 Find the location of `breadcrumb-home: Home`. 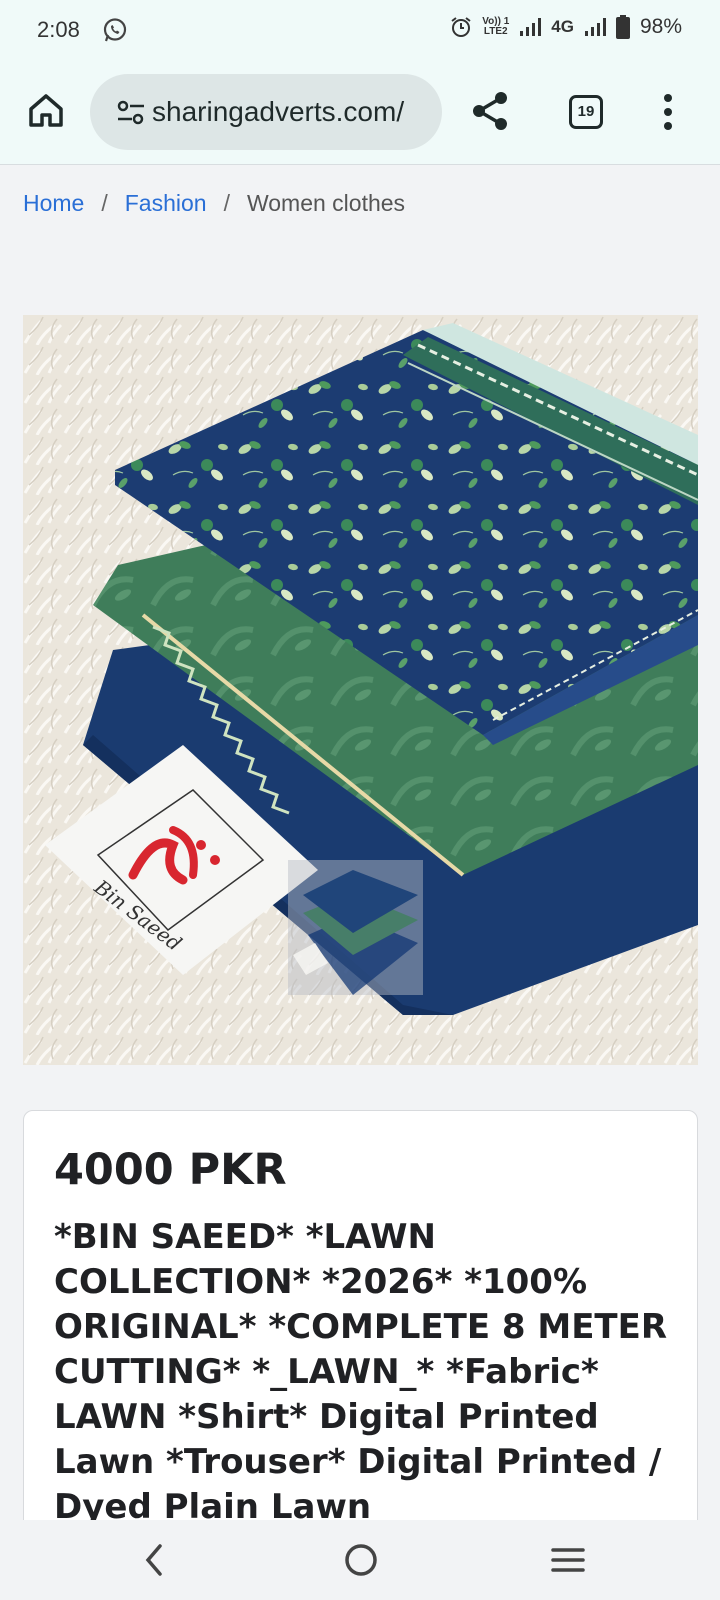

breadcrumb-home: Home is located at coordinates (53, 203).